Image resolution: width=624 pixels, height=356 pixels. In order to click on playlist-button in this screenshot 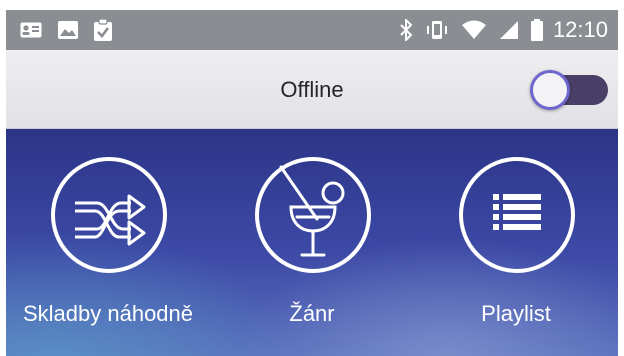, I will do `click(517, 215)`.